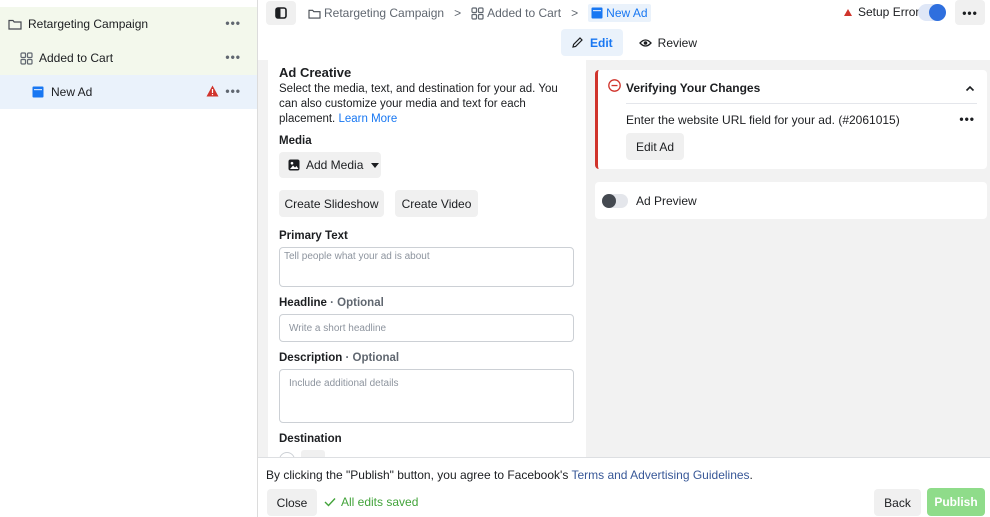 This screenshot has height=517, width=990. I want to click on sidebar-item-label: New Ad, so click(72, 92).